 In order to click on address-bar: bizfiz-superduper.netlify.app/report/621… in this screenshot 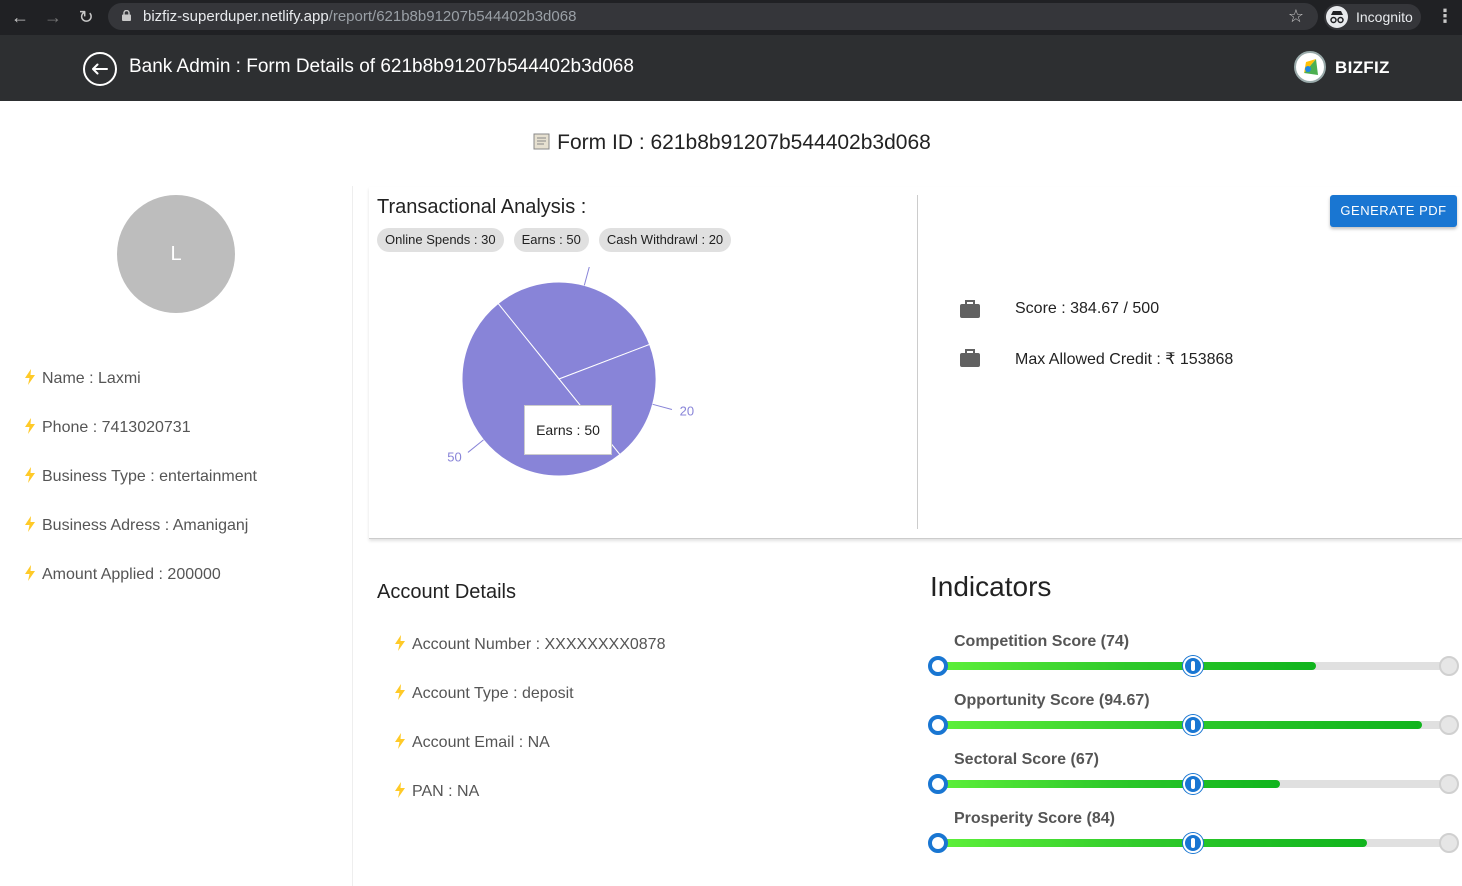, I will do `click(713, 16)`.